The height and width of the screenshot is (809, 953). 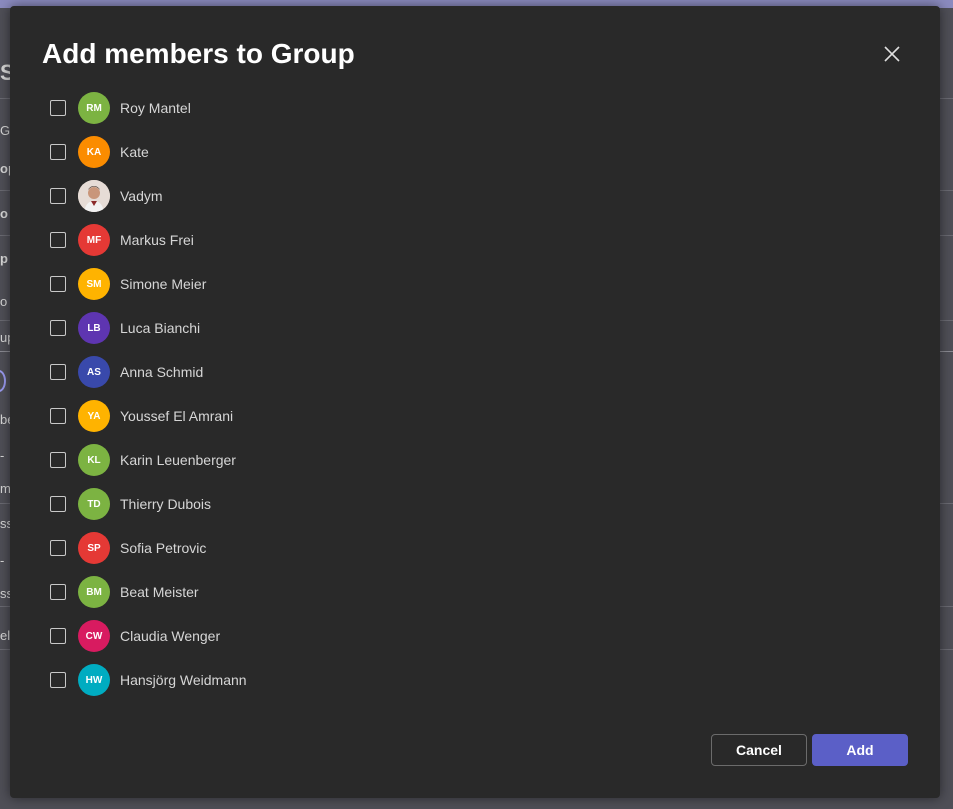 What do you see at coordinates (134, 152) in the screenshot?
I see `member-name: Kate` at bounding box center [134, 152].